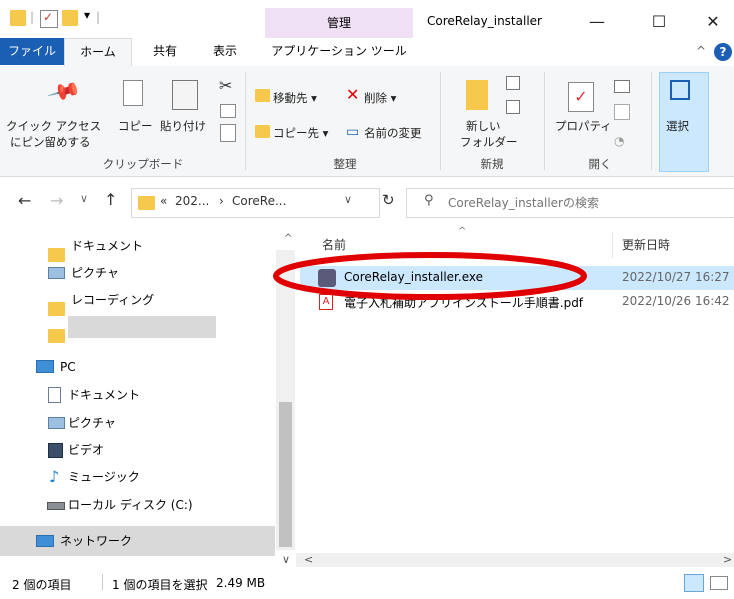 This screenshot has height=599, width=734. What do you see at coordinates (393, 133) in the screenshot?
I see `rename-button: 名前の変更` at bounding box center [393, 133].